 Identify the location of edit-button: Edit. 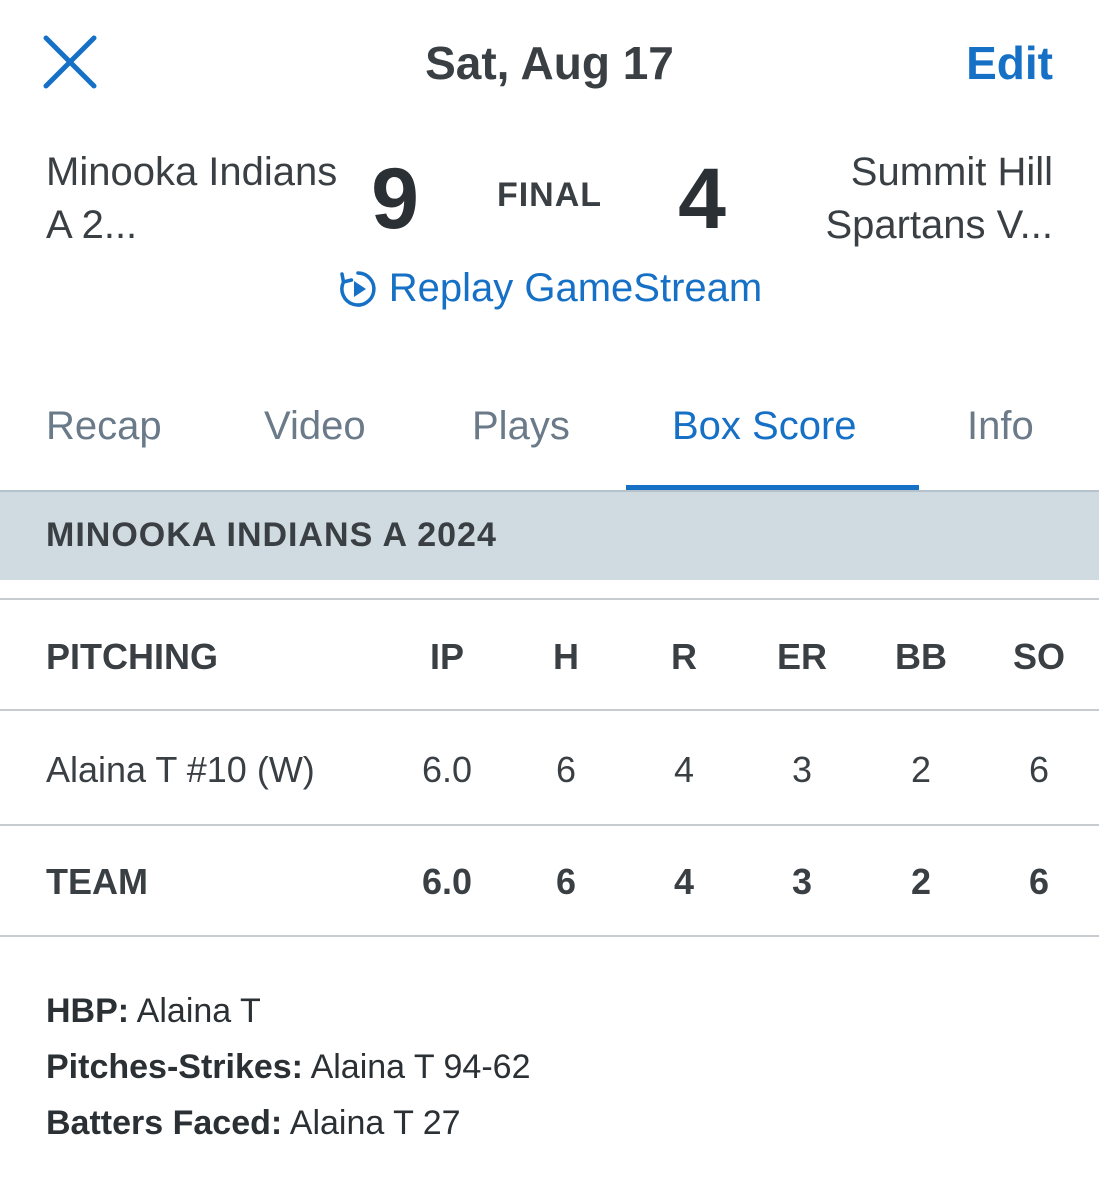
(1009, 63).